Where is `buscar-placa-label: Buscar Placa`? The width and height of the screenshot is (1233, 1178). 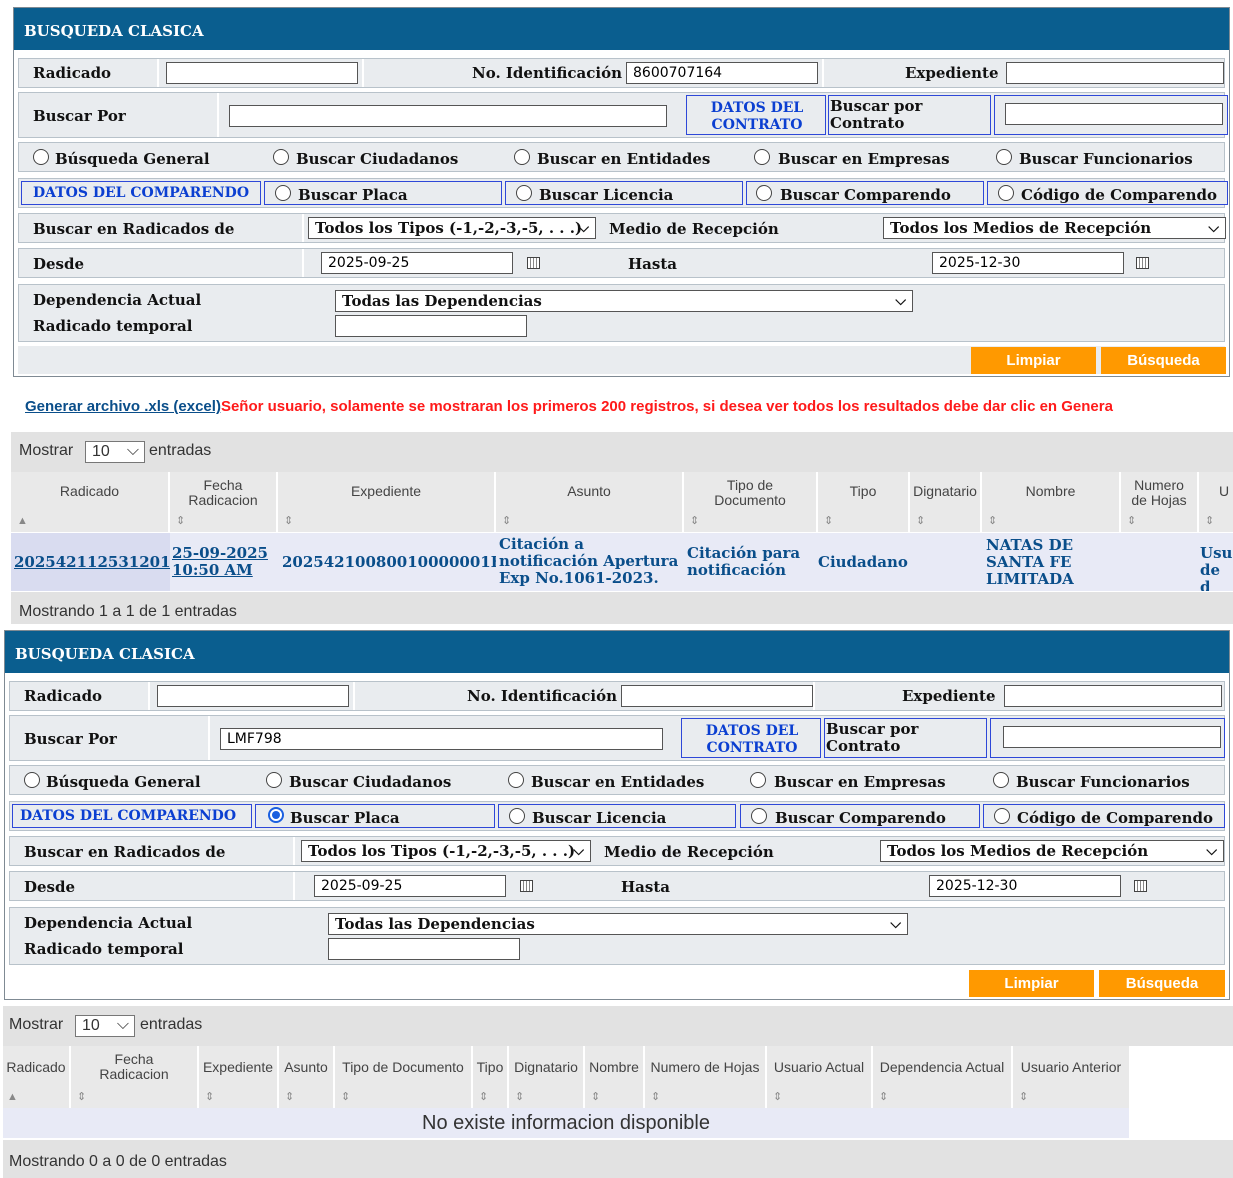
buscar-placa-label: Buscar Placa is located at coordinates (345, 818).